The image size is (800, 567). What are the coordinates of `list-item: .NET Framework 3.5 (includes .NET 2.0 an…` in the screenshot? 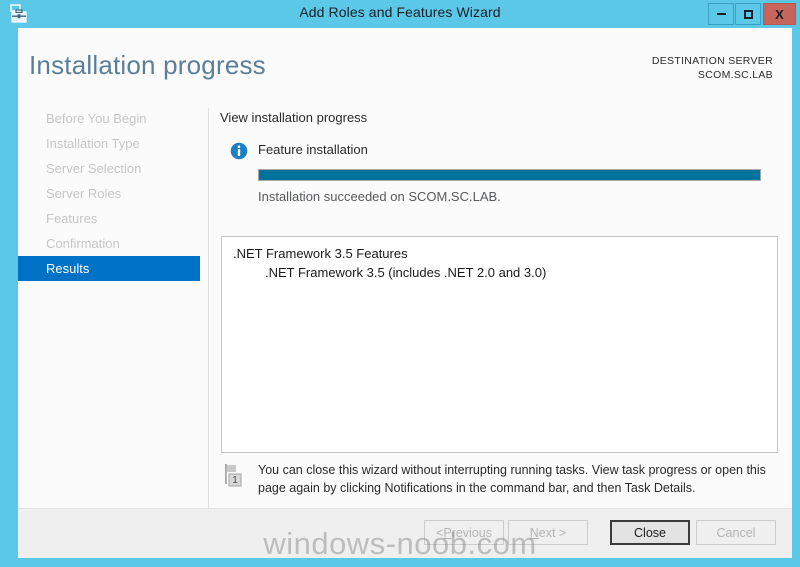 It's located at (406, 272).